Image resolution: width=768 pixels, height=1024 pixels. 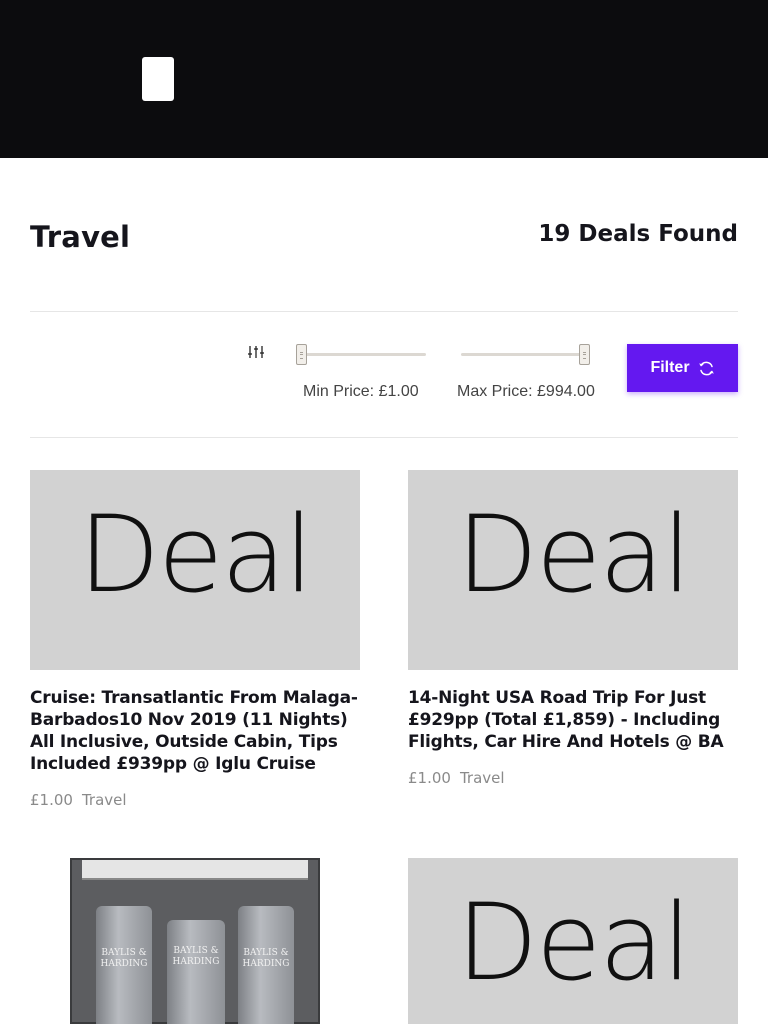 I want to click on filter-button-label: Filter, so click(x=670, y=367).